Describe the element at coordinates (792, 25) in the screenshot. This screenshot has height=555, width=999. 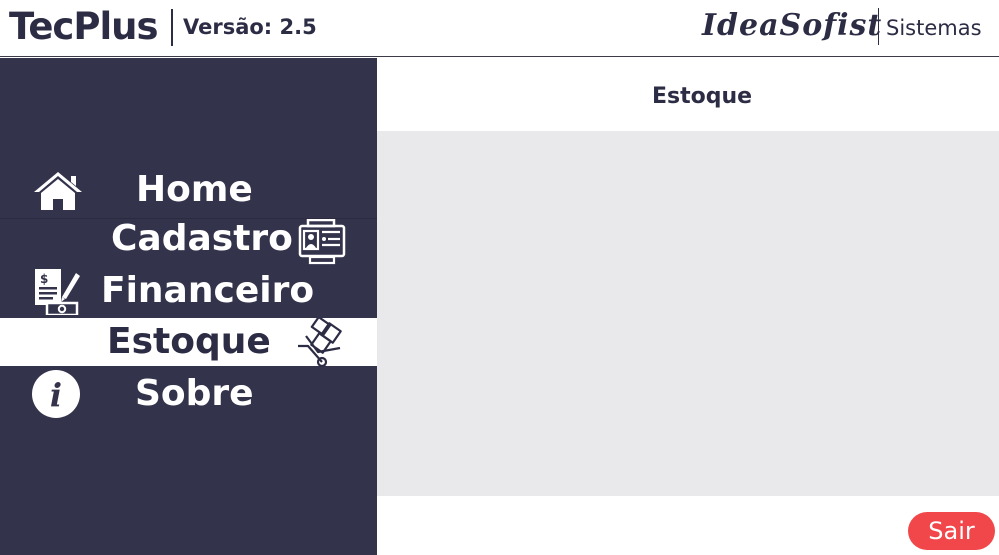
I see `company-logo-text: IdeaSofist` at that location.